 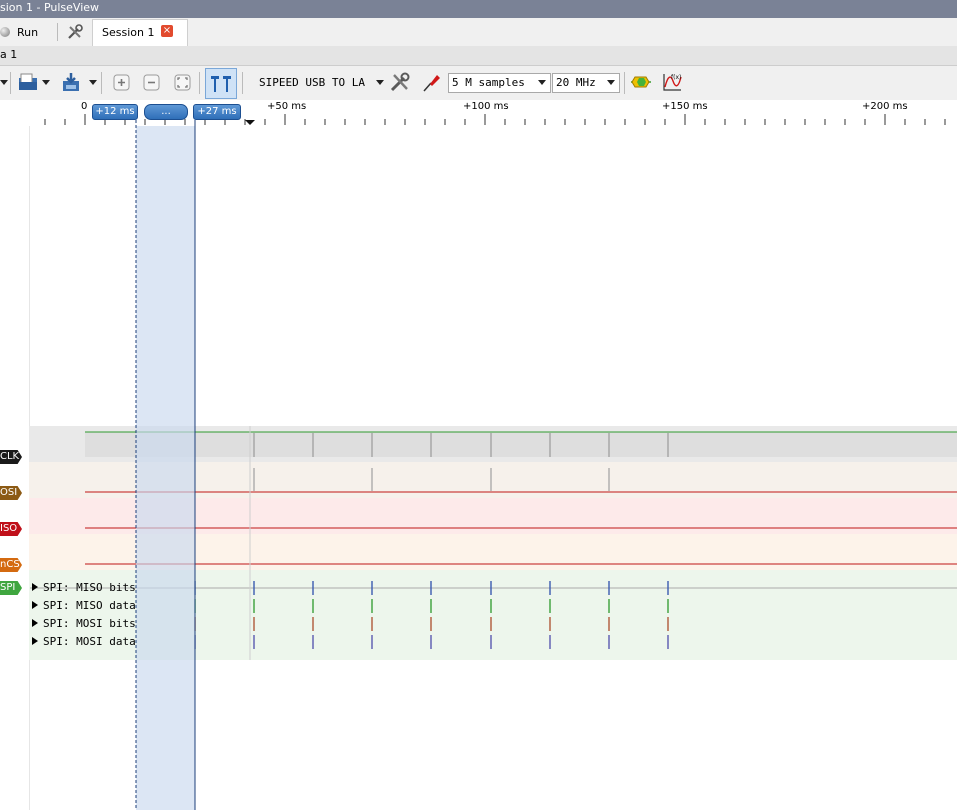 I want to click on zoom-in-icon, so click(x=122, y=82).